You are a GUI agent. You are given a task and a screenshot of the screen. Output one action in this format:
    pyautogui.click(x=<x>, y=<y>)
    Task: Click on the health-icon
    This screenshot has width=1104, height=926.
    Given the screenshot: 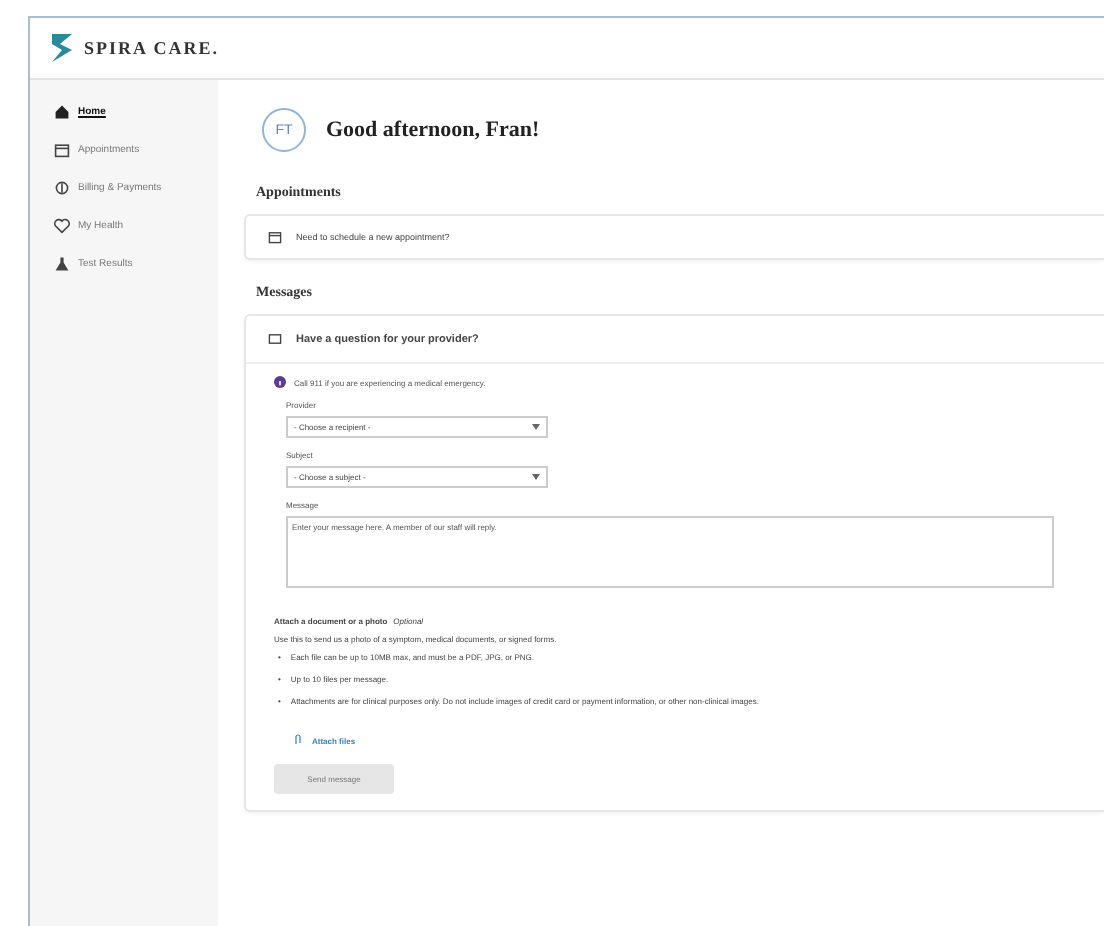 What is the action you would take?
    pyautogui.click(x=62, y=226)
    